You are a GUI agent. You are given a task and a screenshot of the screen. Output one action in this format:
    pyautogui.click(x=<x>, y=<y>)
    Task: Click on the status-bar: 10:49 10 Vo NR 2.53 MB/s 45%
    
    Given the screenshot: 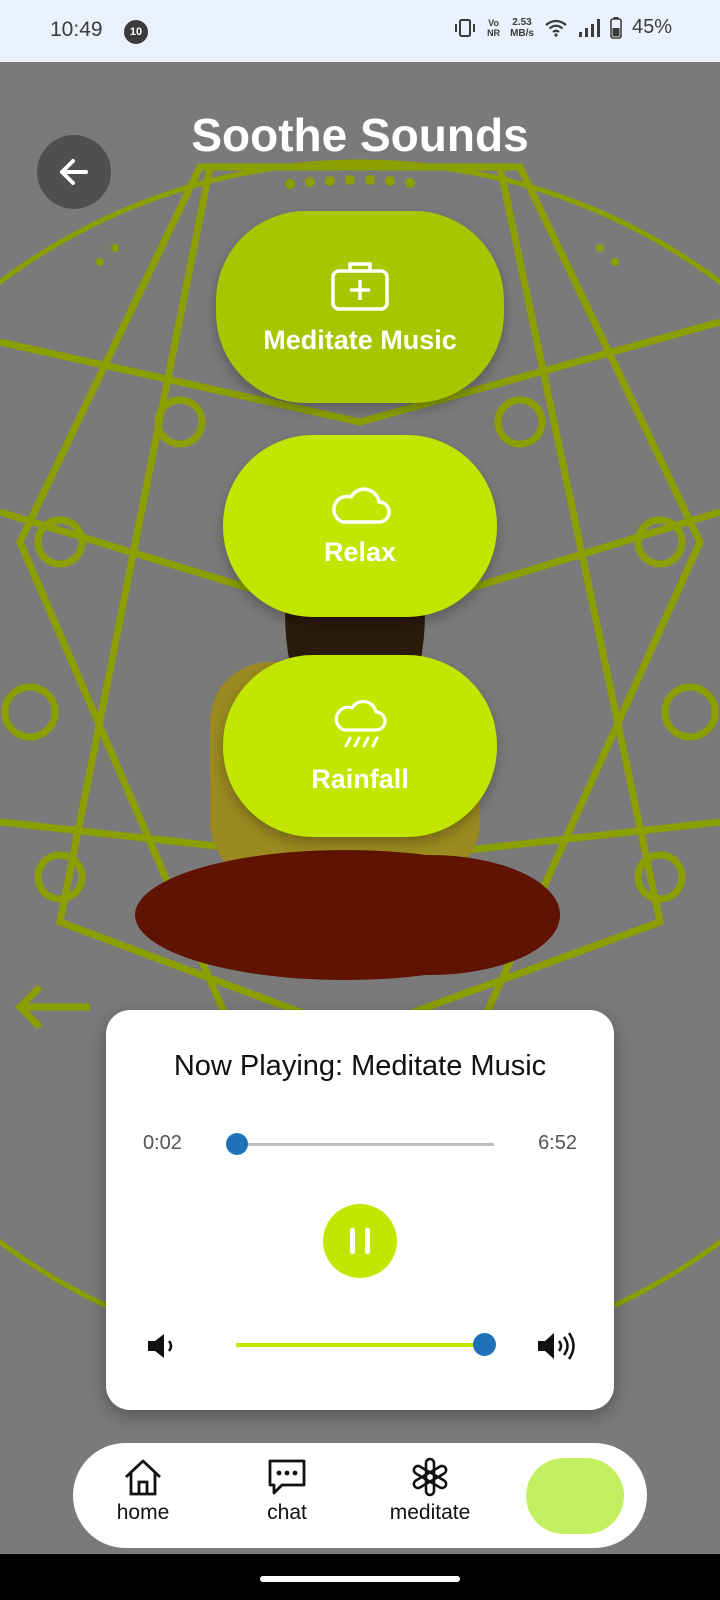 What is the action you would take?
    pyautogui.click(x=360, y=31)
    